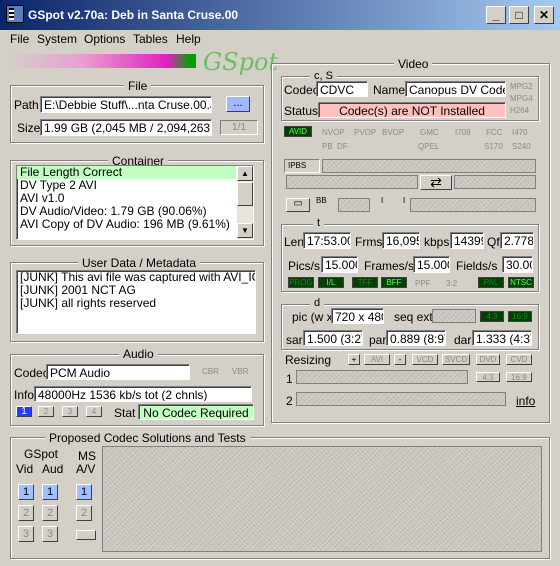 The image size is (560, 566). What do you see at coordinates (50, 534) in the screenshot?
I see `aud-test-3: 3` at bounding box center [50, 534].